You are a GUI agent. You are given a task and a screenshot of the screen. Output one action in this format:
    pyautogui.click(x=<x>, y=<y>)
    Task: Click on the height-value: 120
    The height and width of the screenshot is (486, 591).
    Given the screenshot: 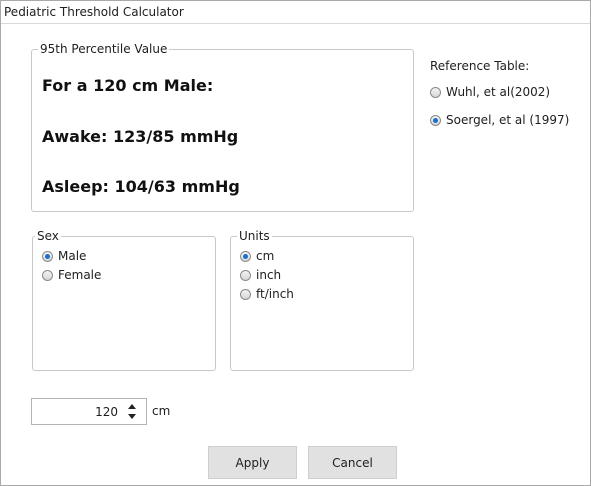 What is the action you would take?
    pyautogui.click(x=106, y=412)
    